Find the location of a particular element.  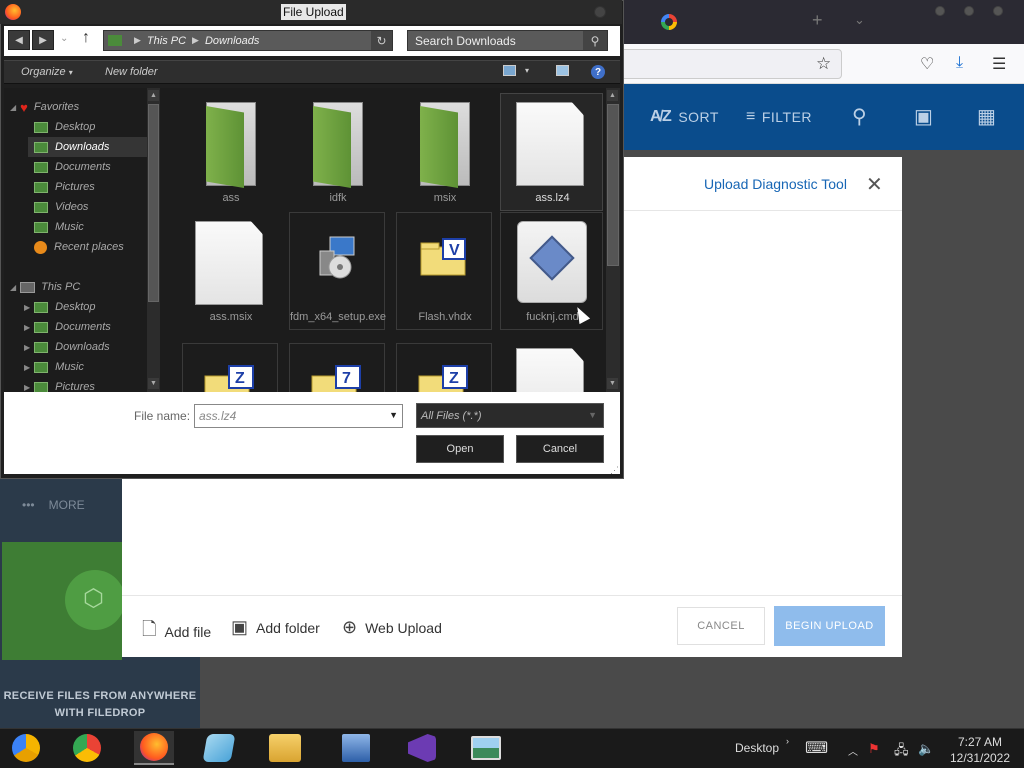

downloads-icon: ⤓ is located at coordinates (959, 63).